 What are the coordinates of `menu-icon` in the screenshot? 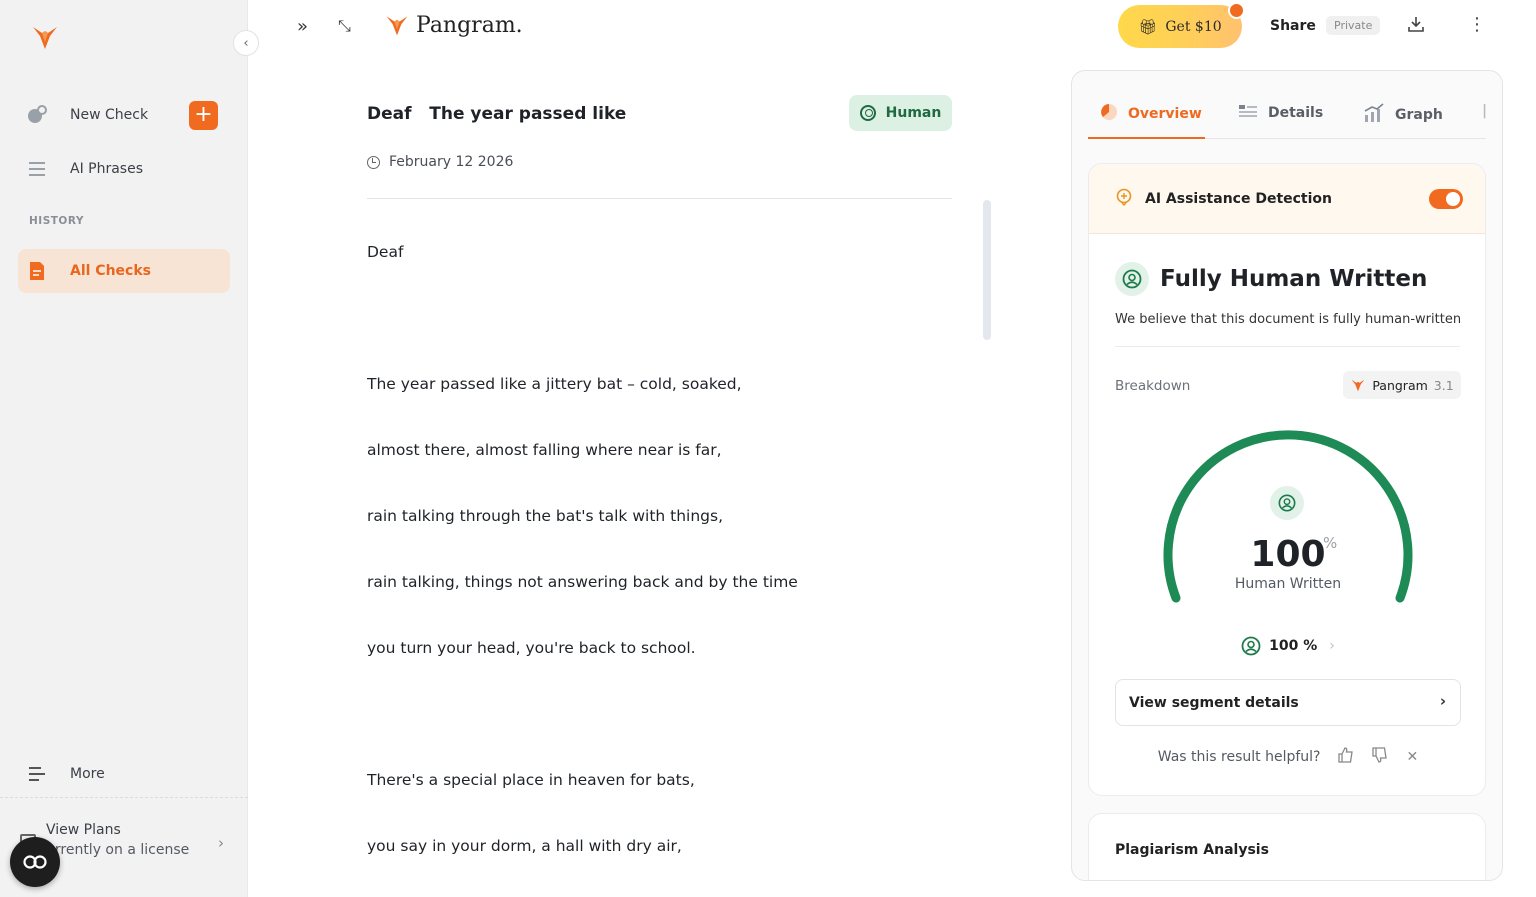 It's located at (37, 774).